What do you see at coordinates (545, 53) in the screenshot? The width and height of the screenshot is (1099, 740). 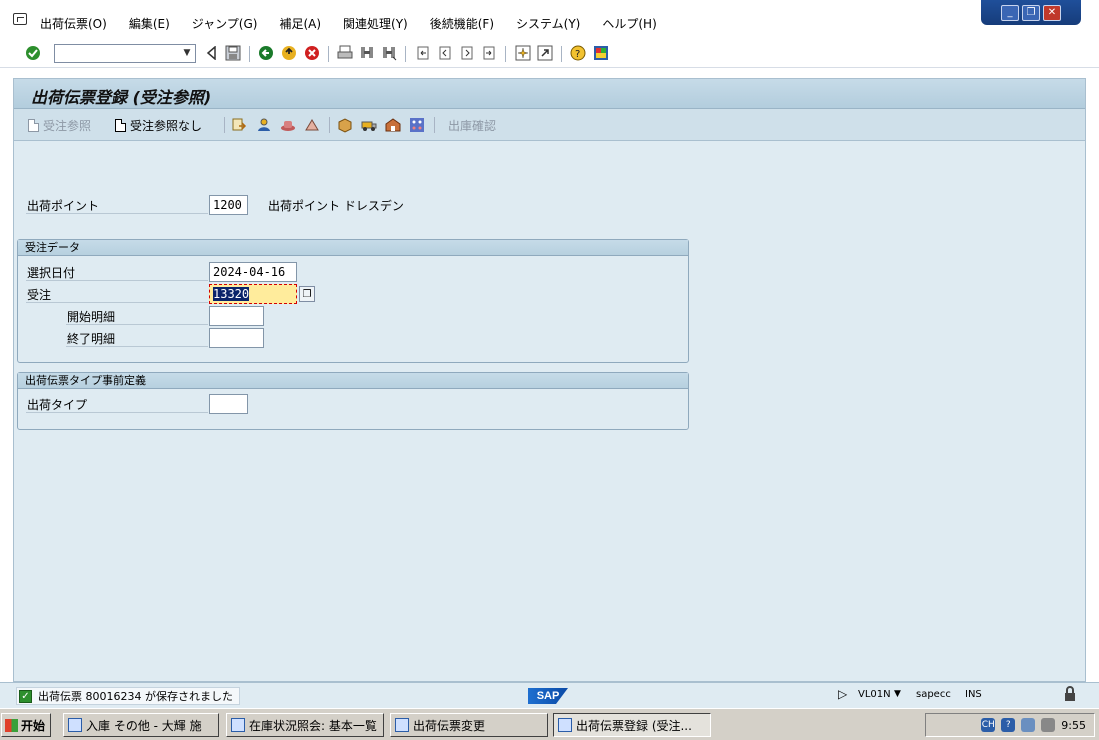 I see `shortcut-icon` at bounding box center [545, 53].